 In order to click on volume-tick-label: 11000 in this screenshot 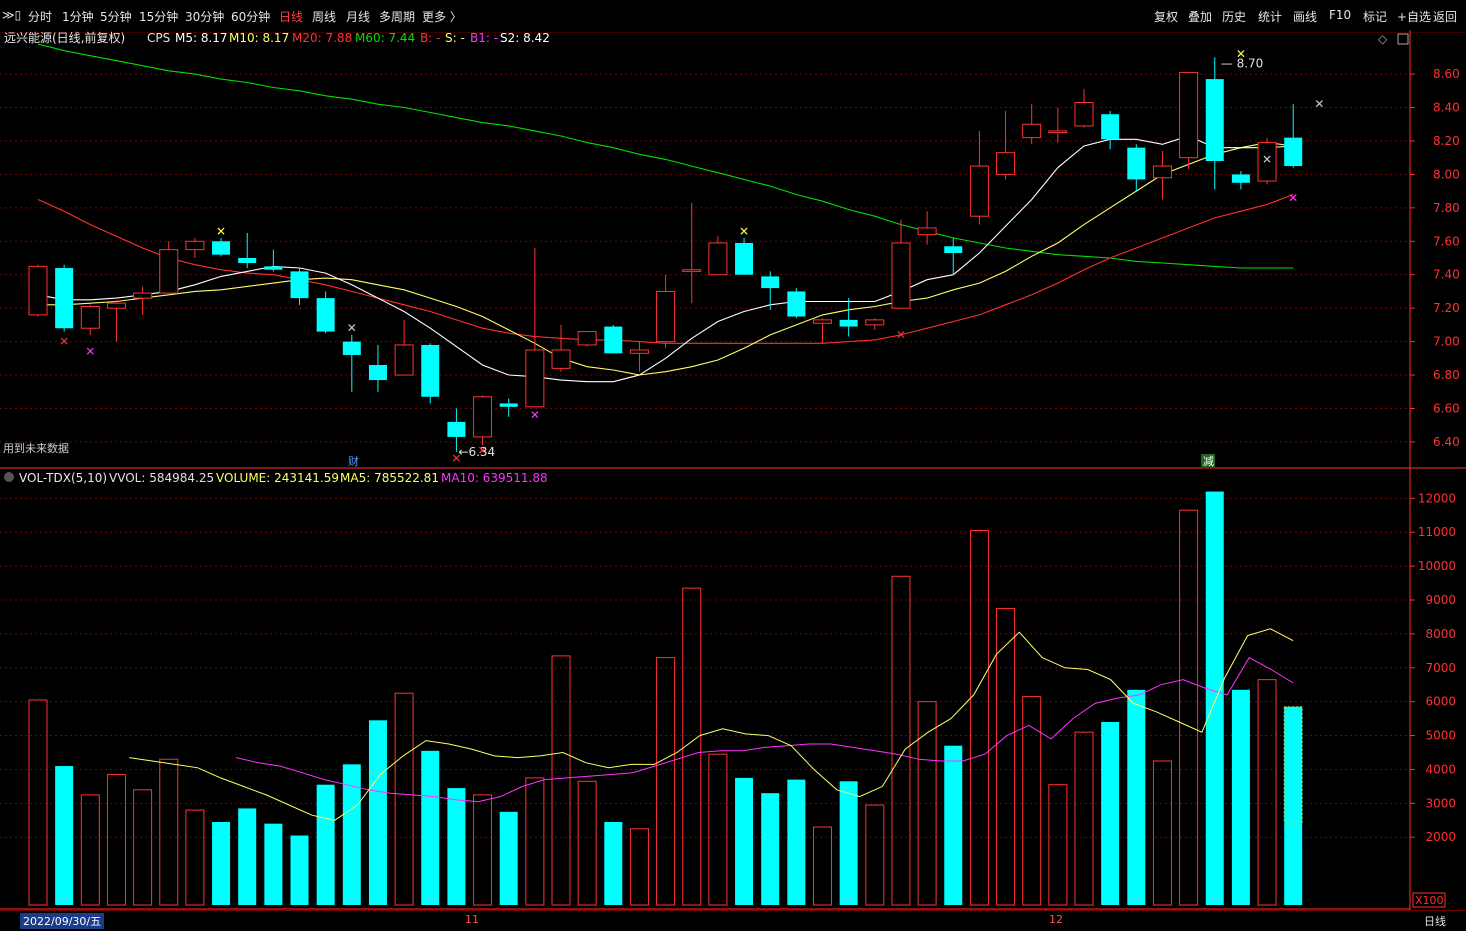, I will do `click(1437, 532)`.